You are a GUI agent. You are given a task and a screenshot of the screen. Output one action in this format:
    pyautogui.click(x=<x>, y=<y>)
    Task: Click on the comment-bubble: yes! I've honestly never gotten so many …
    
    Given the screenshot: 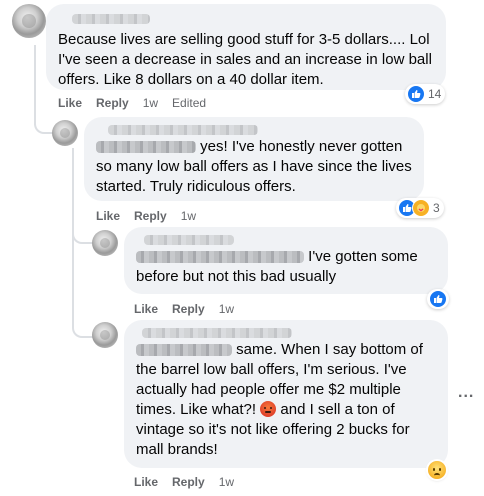 What is the action you would take?
    pyautogui.click(x=254, y=159)
    